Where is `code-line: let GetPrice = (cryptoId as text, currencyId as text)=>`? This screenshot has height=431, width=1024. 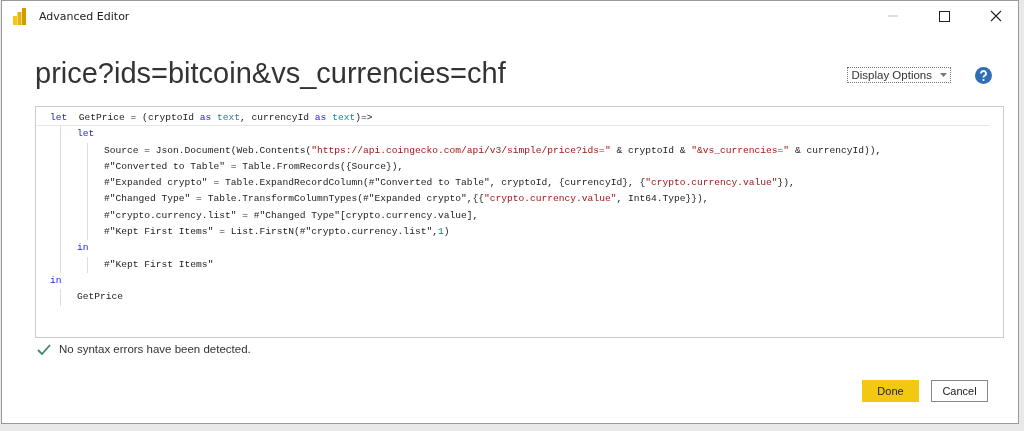
code-line: let GetPrice = (cryptoId as text, currencyId as text)=> is located at coordinates (212, 118).